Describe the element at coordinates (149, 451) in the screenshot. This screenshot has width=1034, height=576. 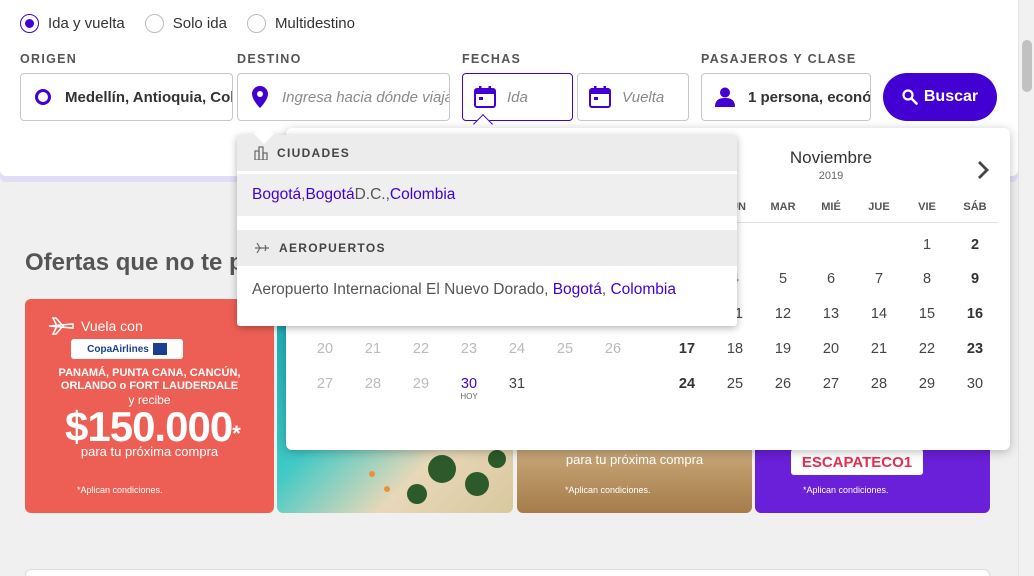
I see `promo-next-purchase: para tu próxima compra` at that location.